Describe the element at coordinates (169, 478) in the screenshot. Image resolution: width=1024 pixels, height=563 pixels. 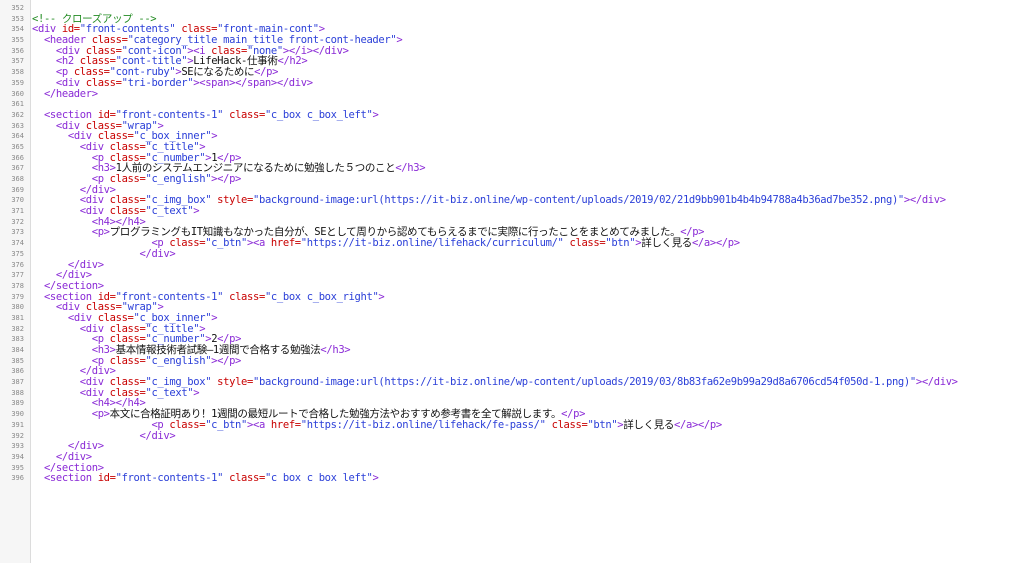
I see `code-token: "front-contents-1"` at that location.